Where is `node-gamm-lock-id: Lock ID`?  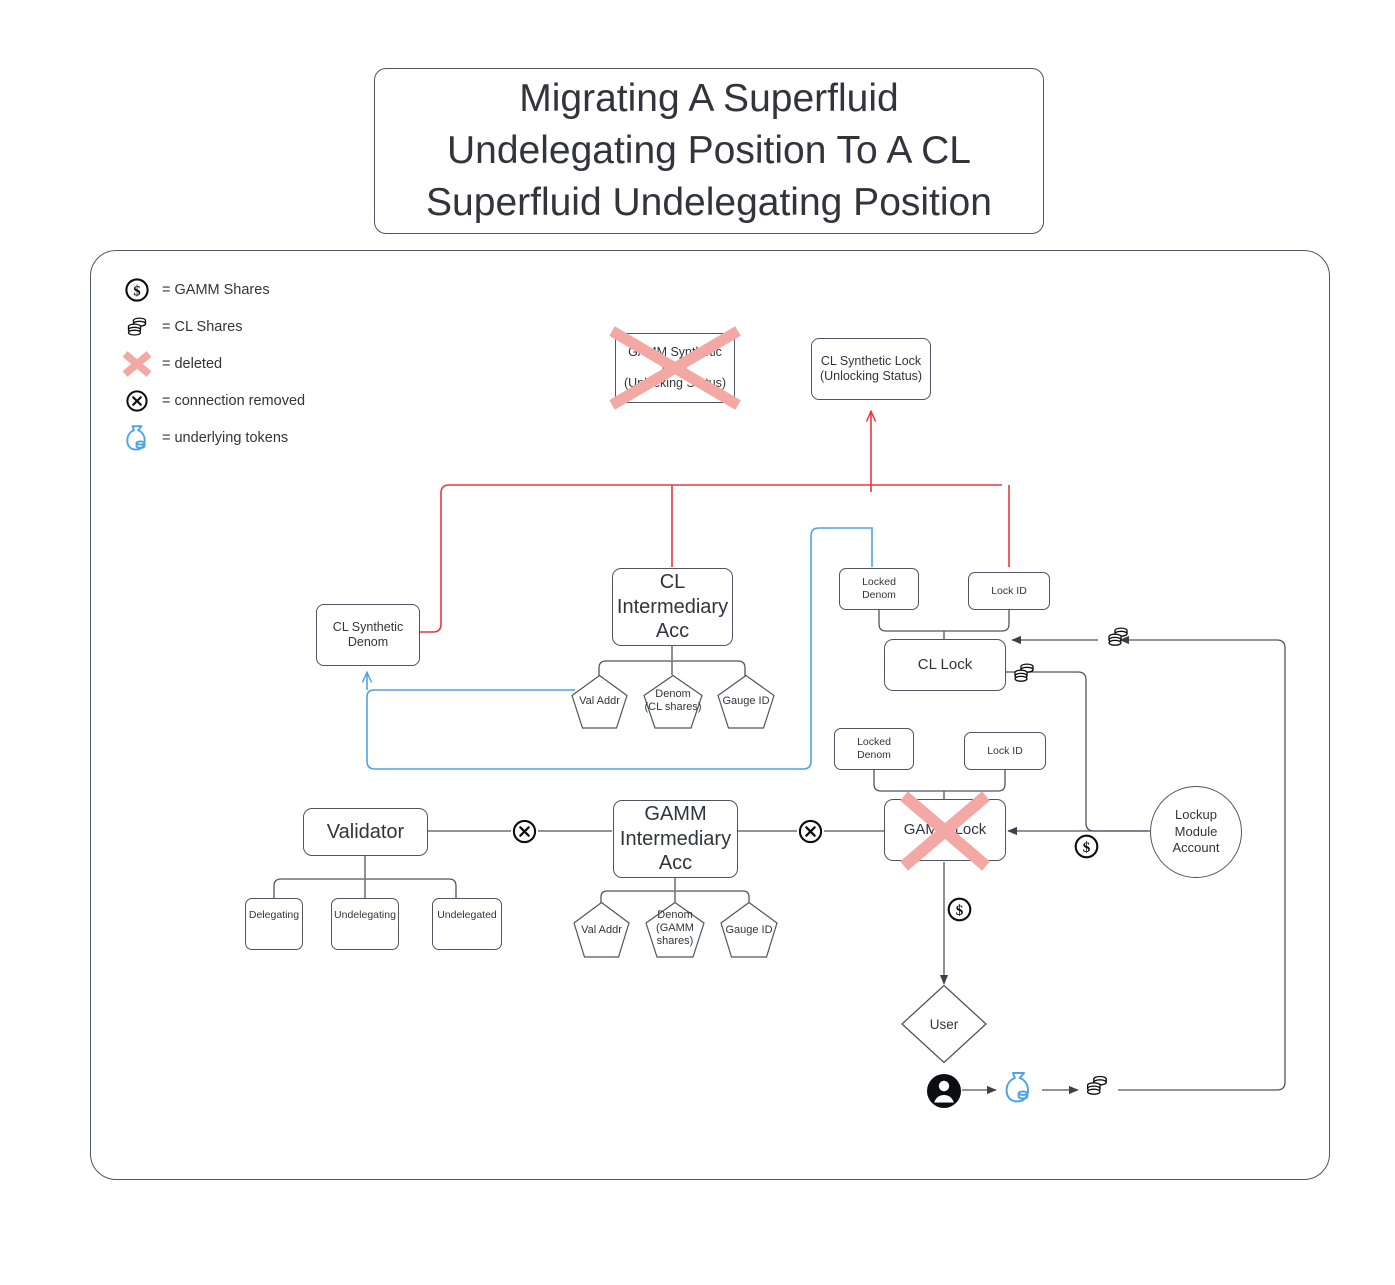
node-gamm-lock-id: Lock ID is located at coordinates (1005, 751).